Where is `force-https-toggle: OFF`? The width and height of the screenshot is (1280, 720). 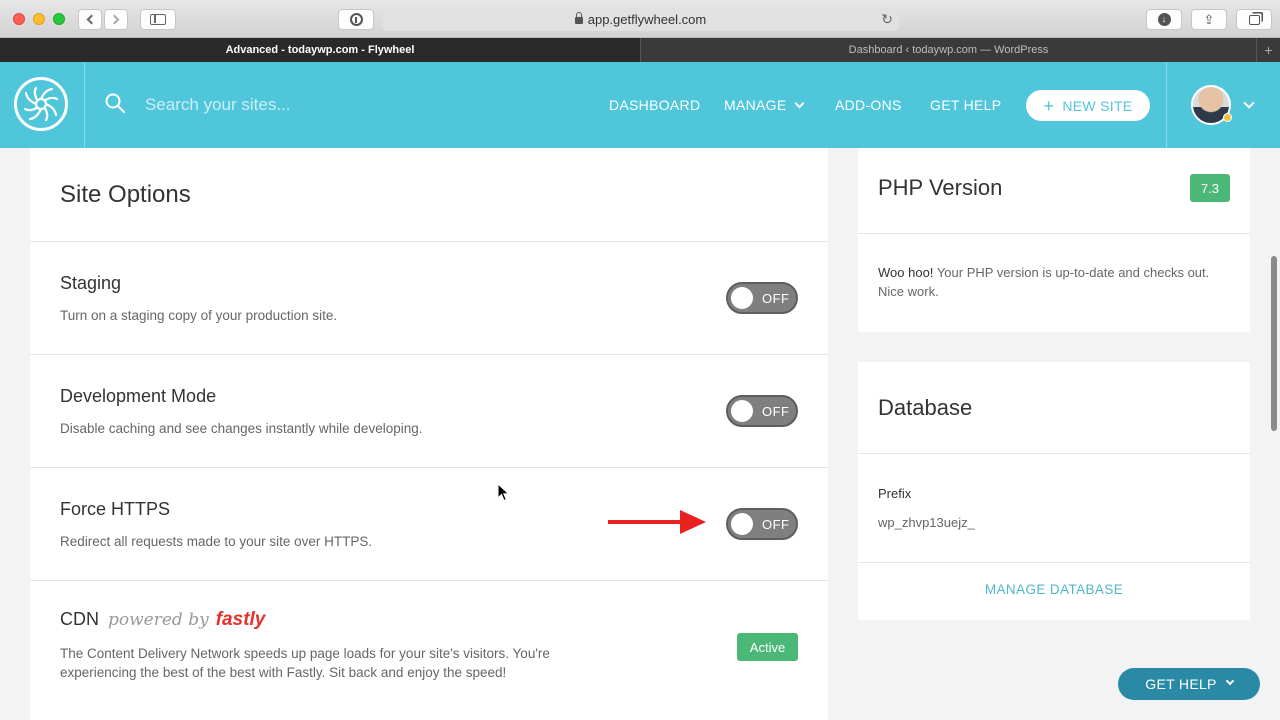 force-https-toggle: OFF is located at coordinates (762, 524).